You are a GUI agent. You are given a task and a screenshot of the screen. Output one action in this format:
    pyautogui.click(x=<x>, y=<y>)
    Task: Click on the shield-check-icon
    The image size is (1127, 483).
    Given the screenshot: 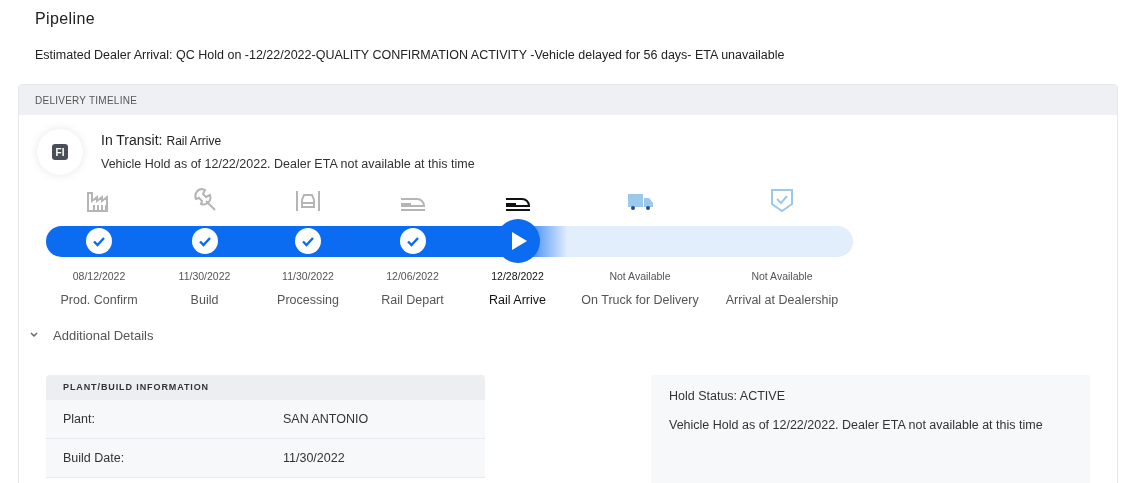 What is the action you would take?
    pyautogui.click(x=782, y=200)
    